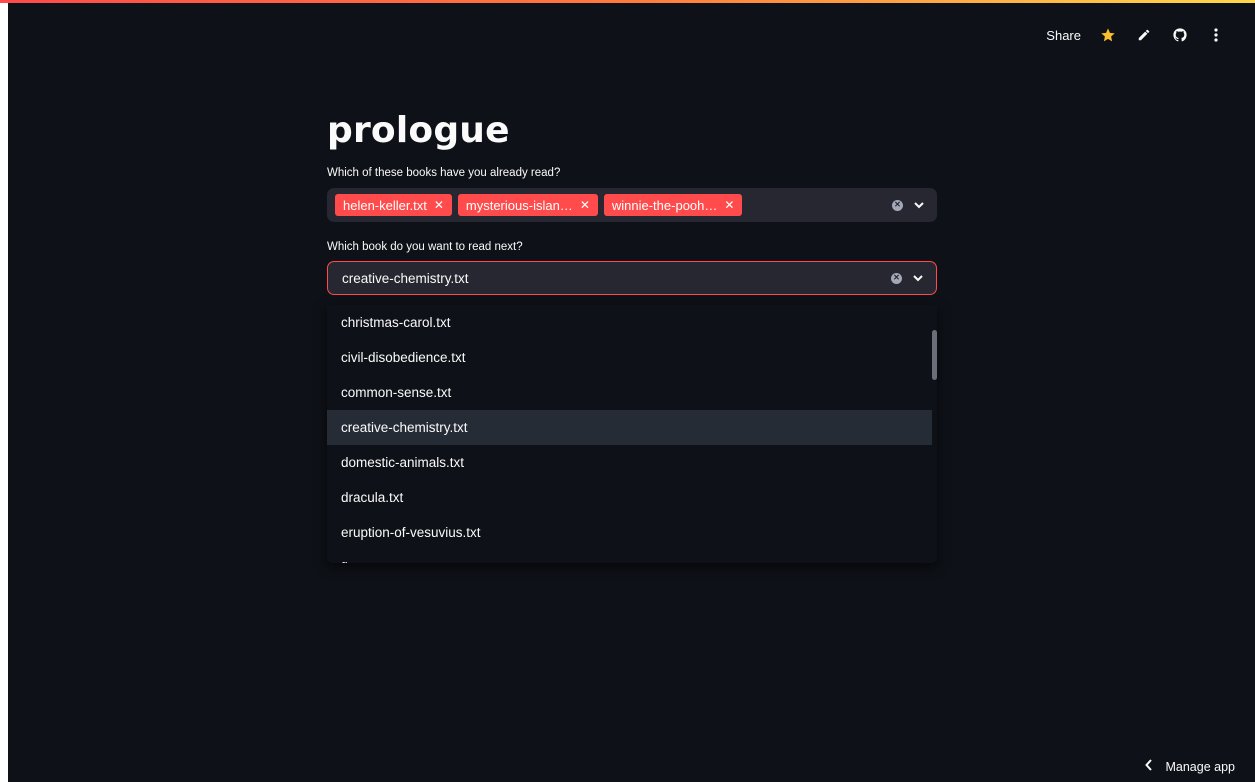  Describe the element at coordinates (629, 497) in the screenshot. I see `option-dracula: dracula.txt` at that location.